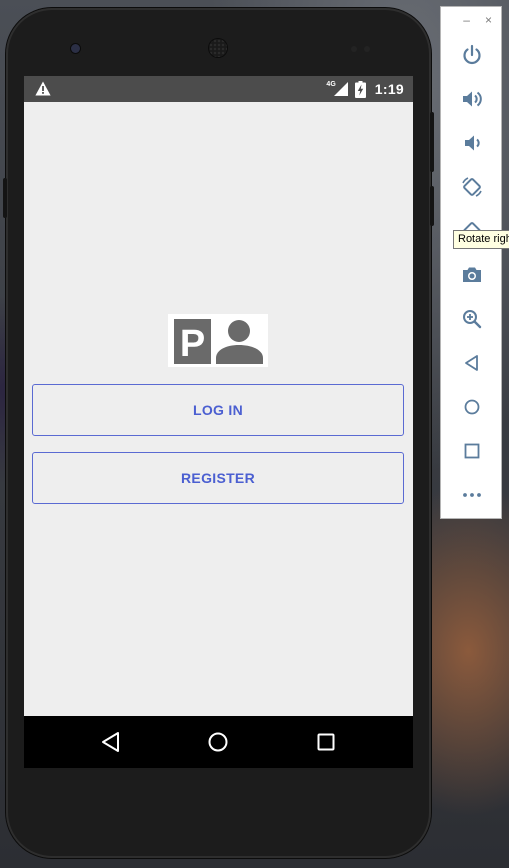  What do you see at coordinates (488, 20) in the screenshot?
I see `close-button: ×` at bounding box center [488, 20].